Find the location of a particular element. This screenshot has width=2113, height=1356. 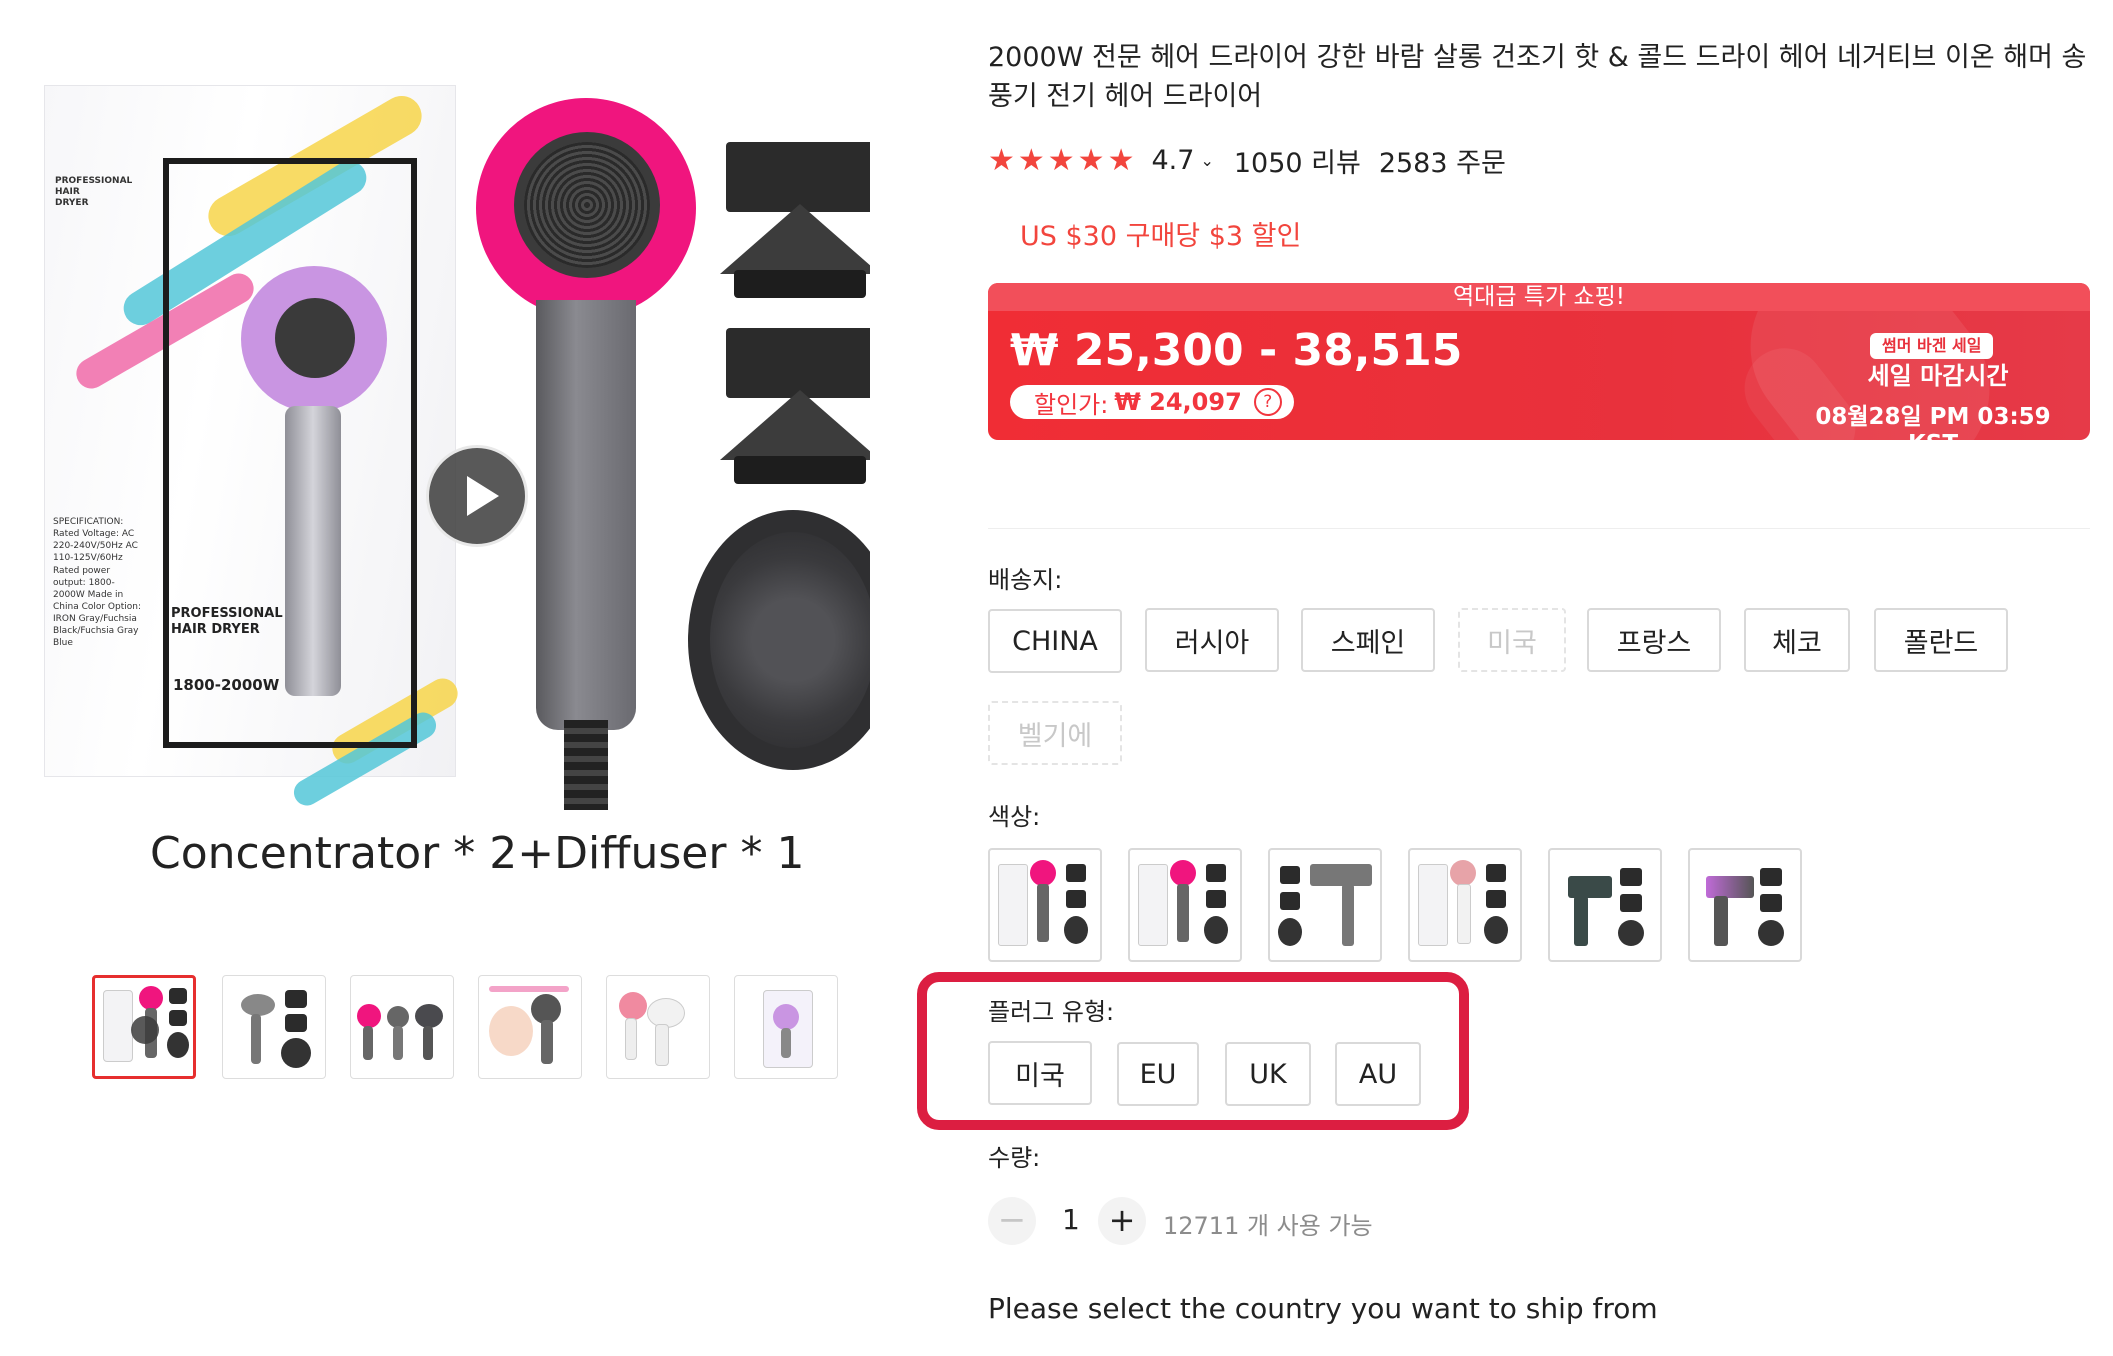

ship-option-spain: 스페인 is located at coordinates (1368, 640).